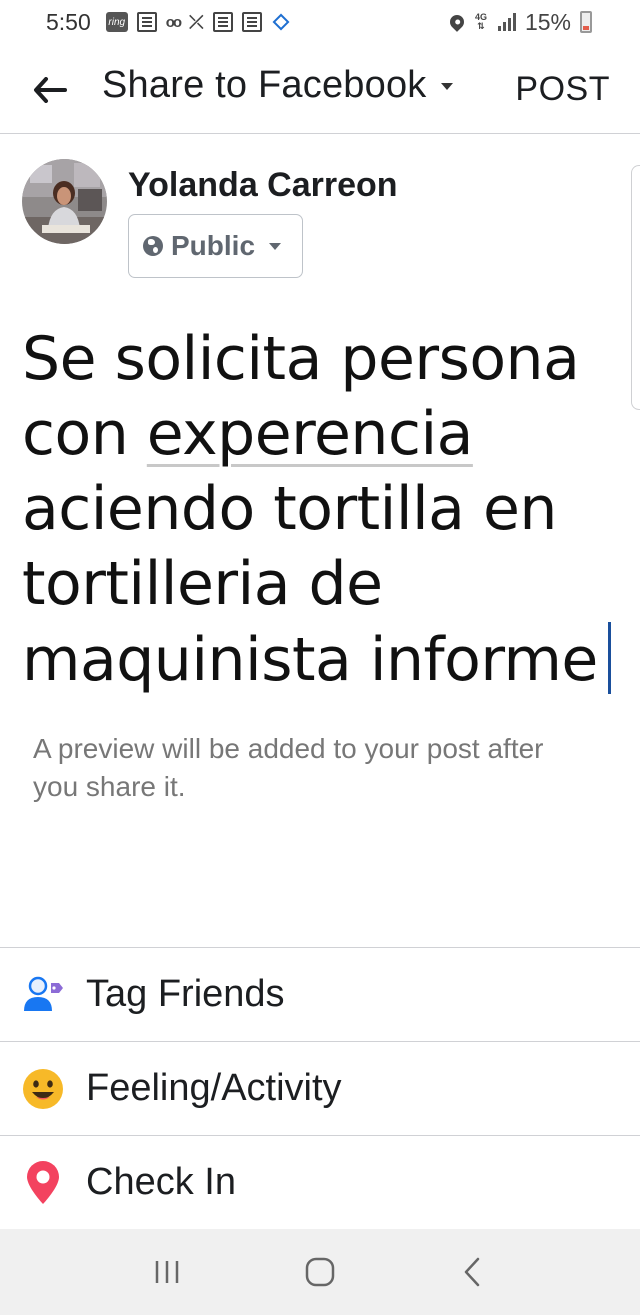  Describe the element at coordinates (547, 21) in the screenshot. I see `battery-percent: 15%` at that location.